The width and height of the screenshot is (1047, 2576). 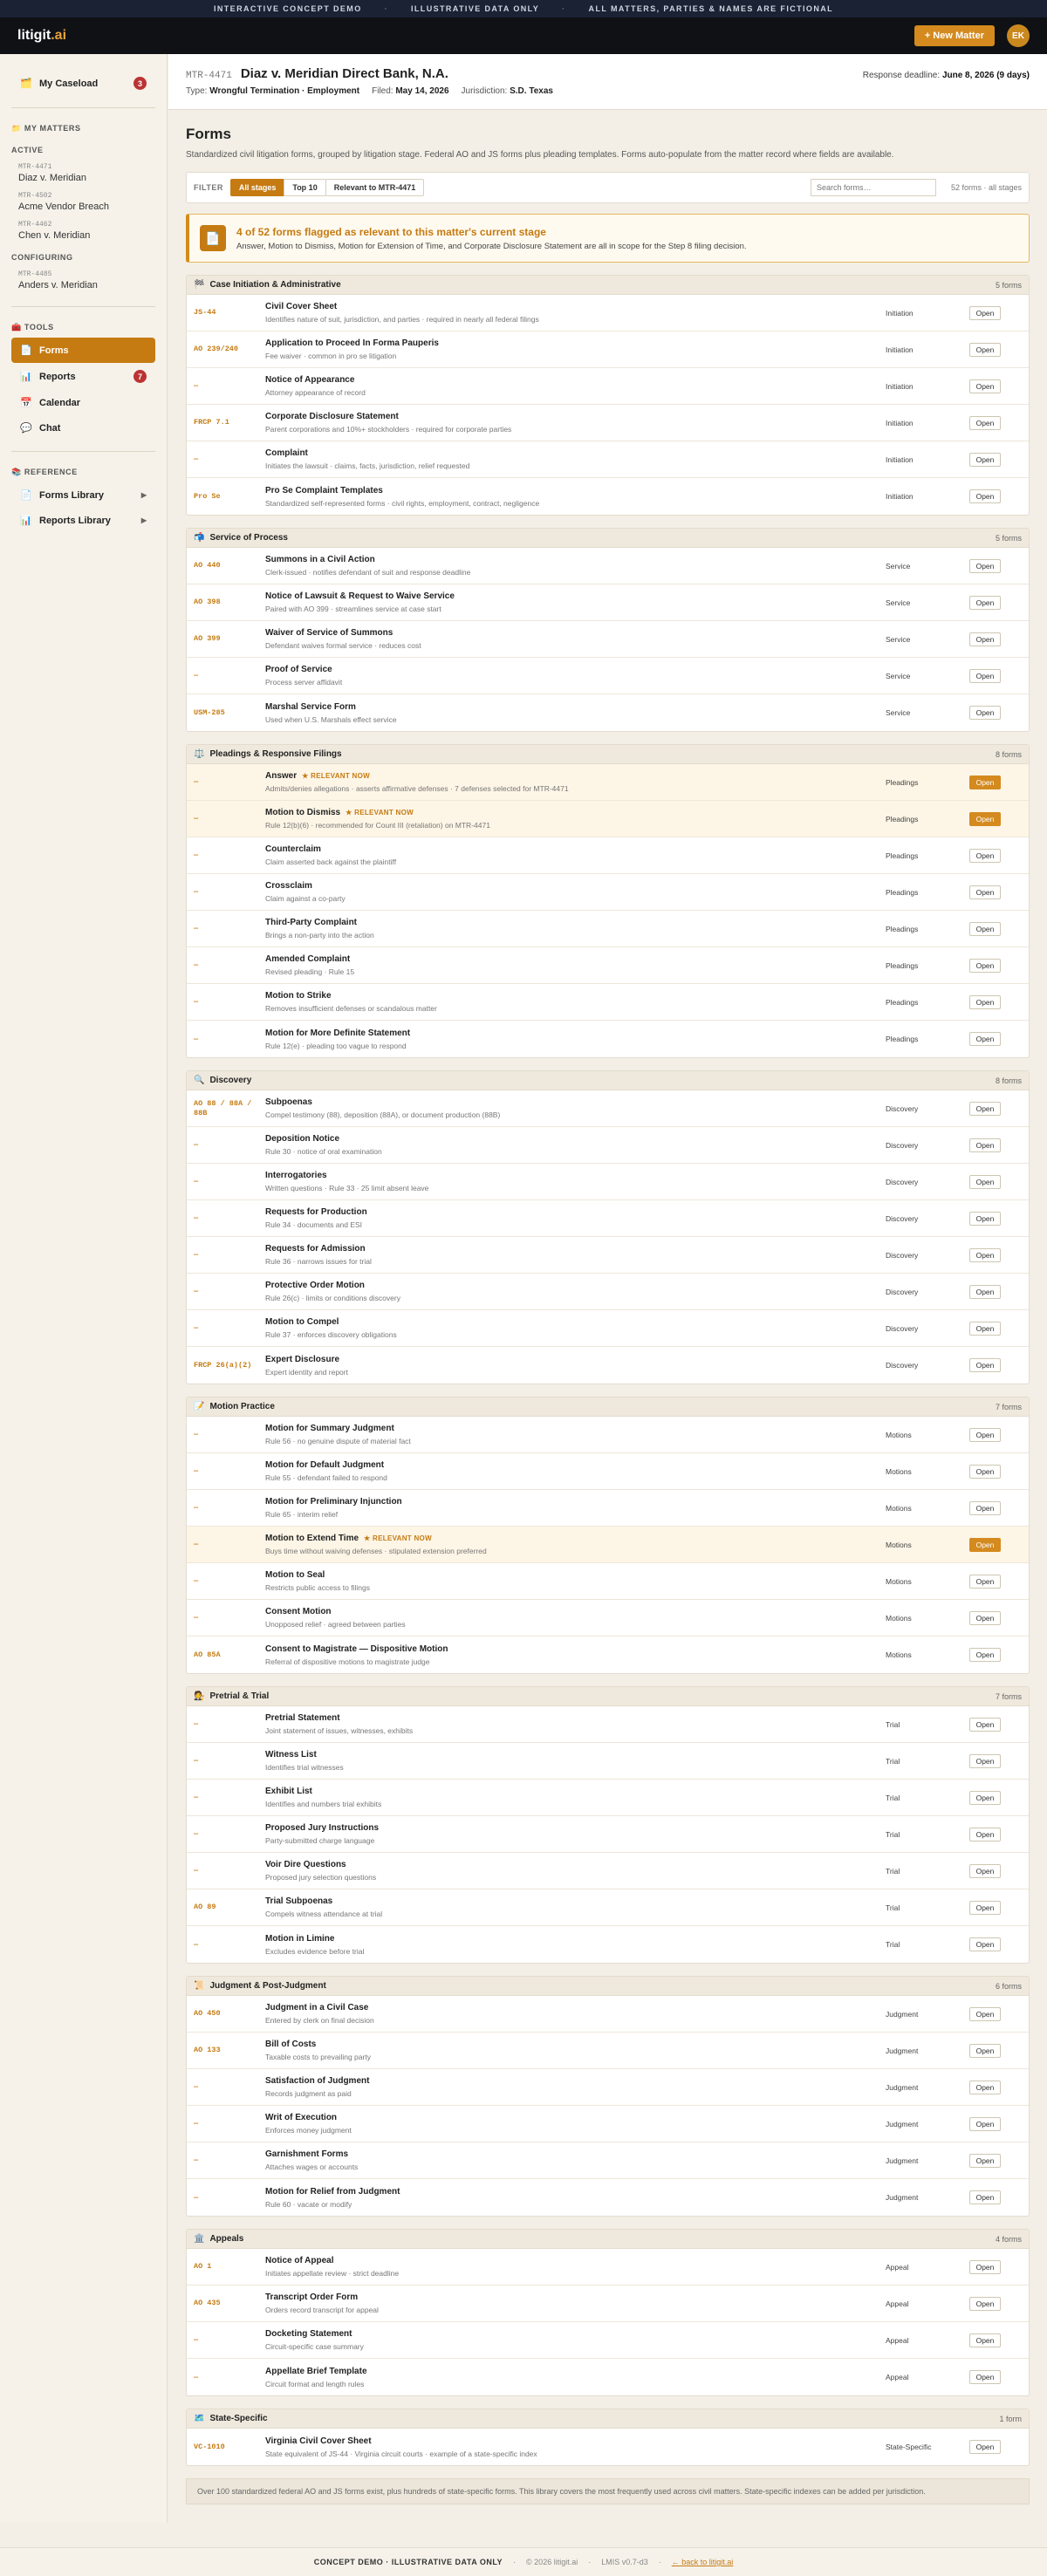 I want to click on sidebar-item-forms-library: 📄 Forms Library ▶, so click(x=83, y=495).